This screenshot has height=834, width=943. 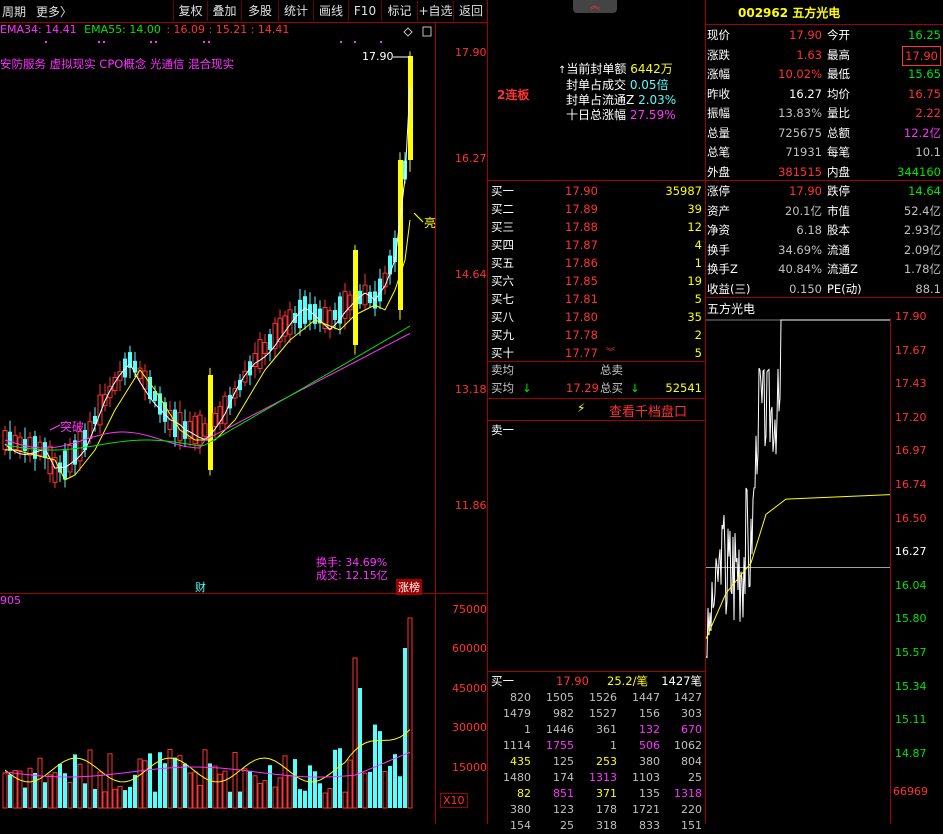 I want to click on quote-label: 涨跌, so click(x=718, y=54).